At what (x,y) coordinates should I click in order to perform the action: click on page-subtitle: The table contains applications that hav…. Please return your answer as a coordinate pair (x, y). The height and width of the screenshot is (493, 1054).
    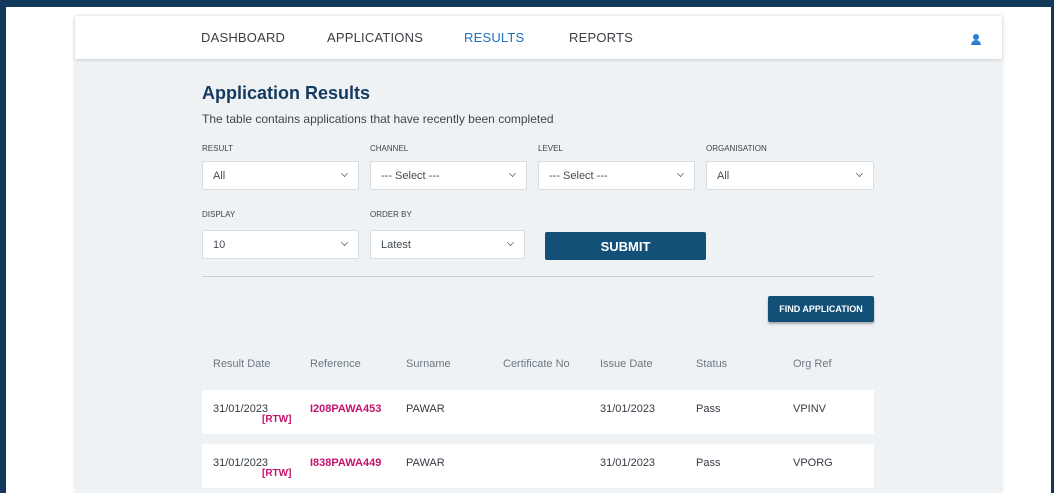
    Looking at the image, I should click on (378, 119).